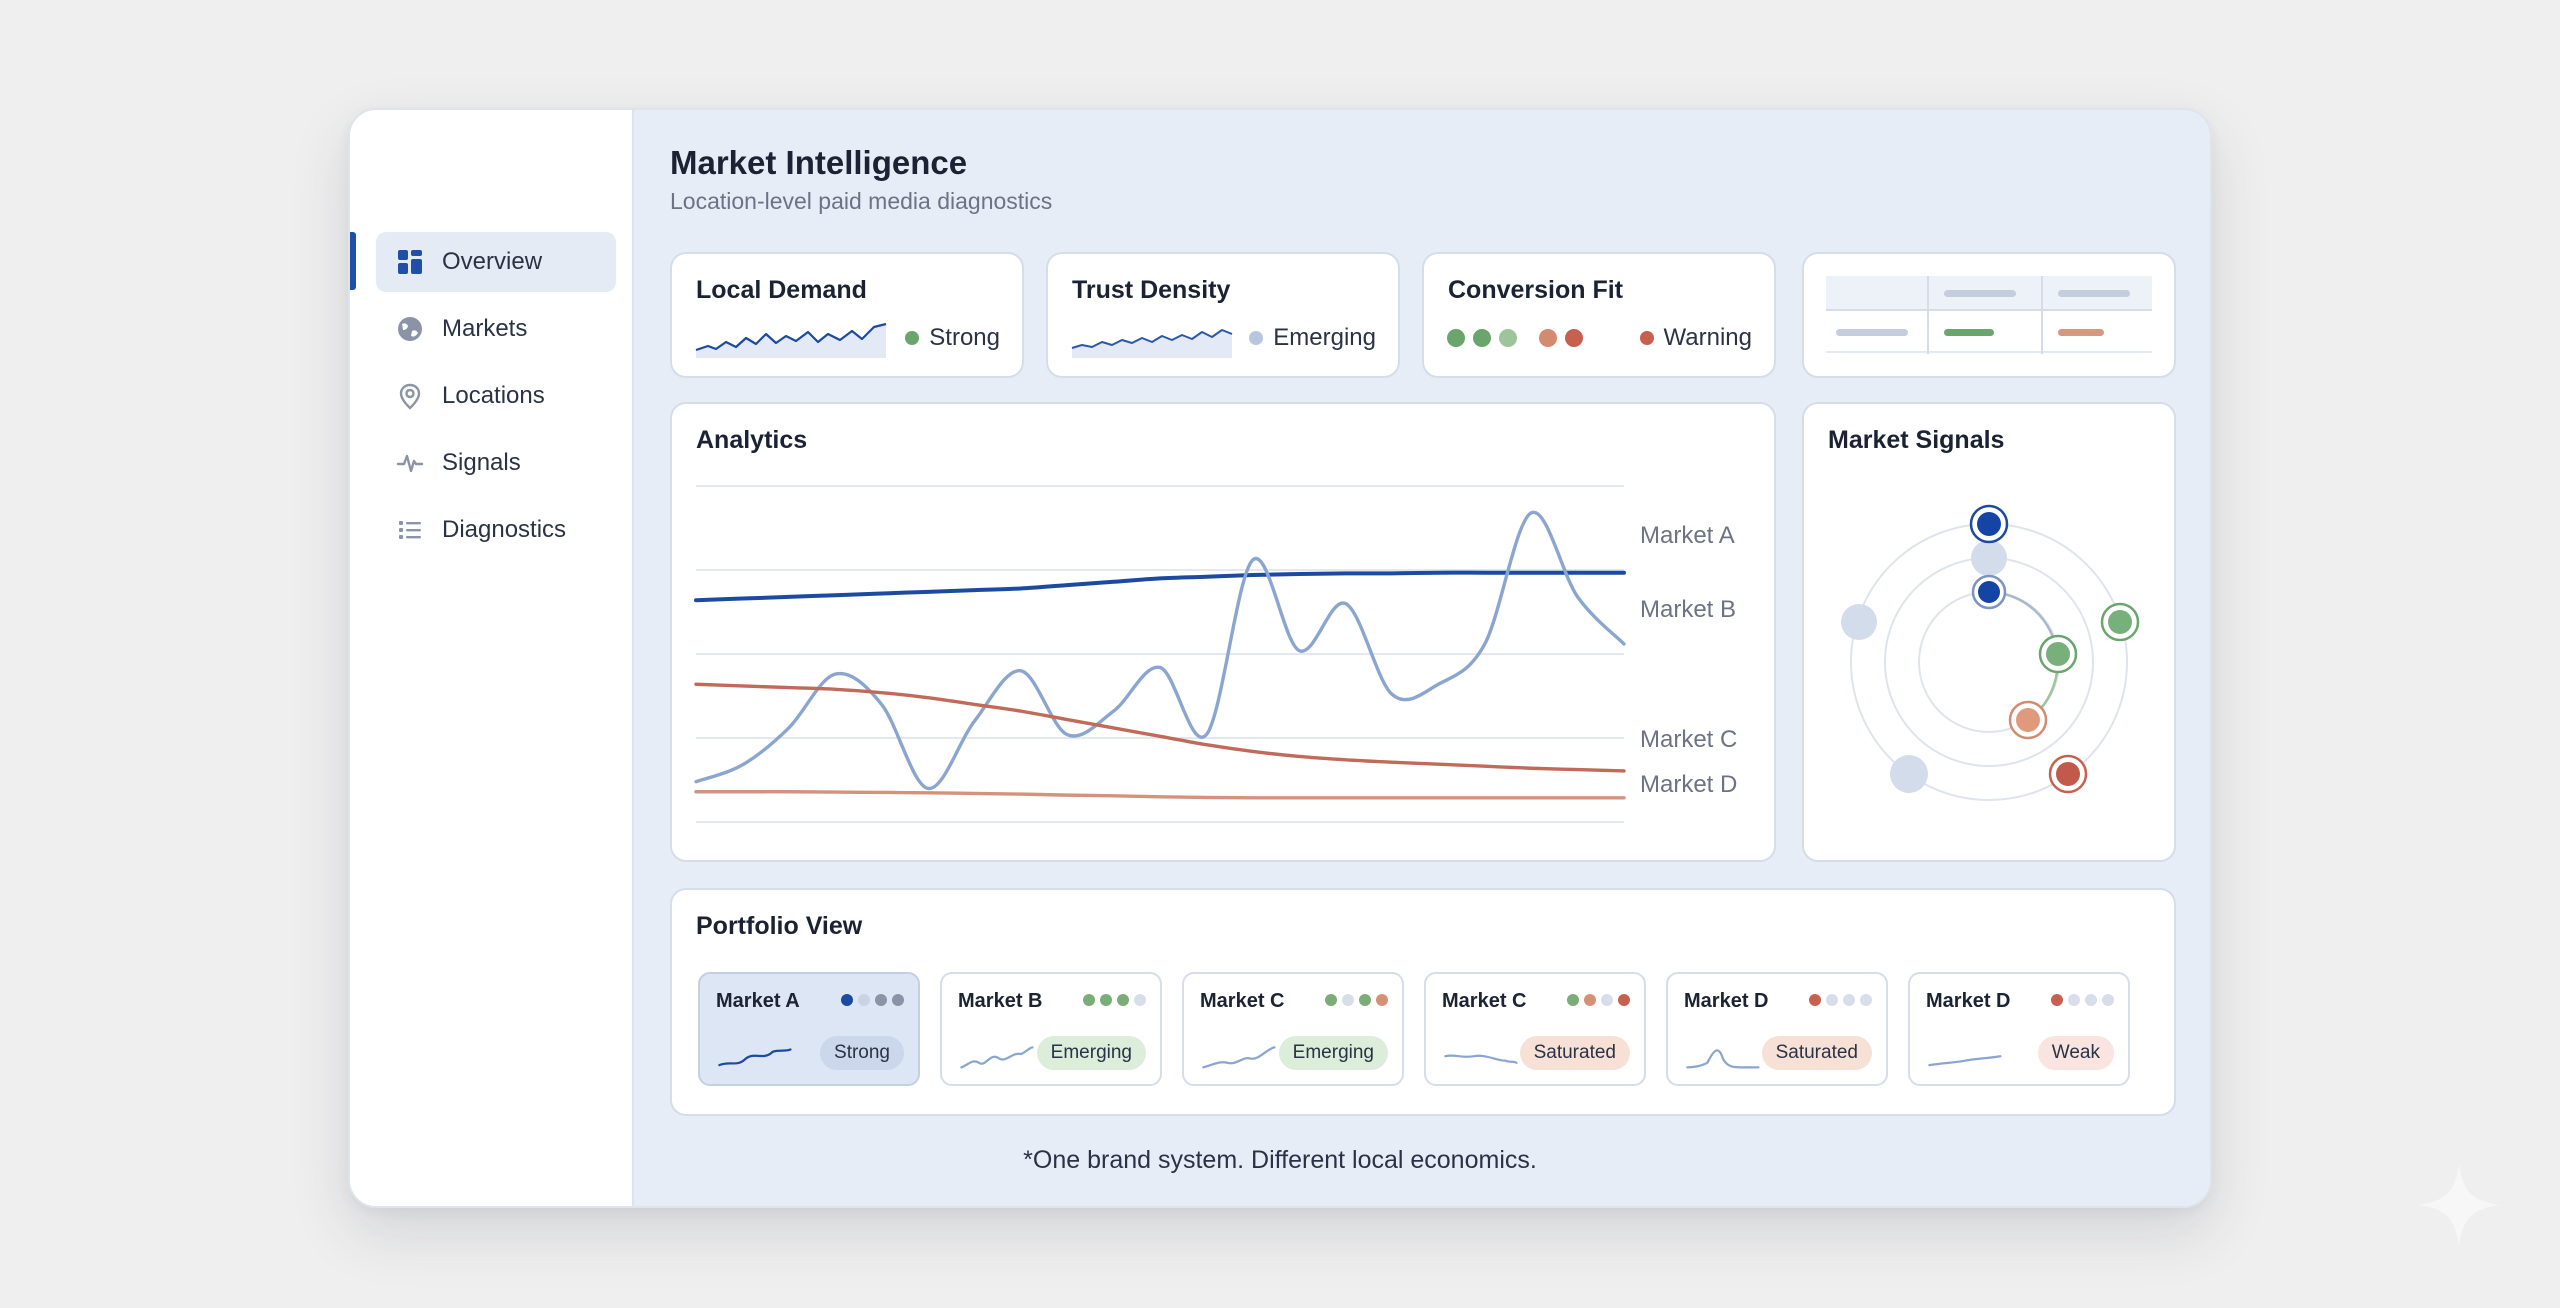 This screenshot has width=2560, height=1308. I want to click on legend-label-market-c: Market C, so click(1689, 739).